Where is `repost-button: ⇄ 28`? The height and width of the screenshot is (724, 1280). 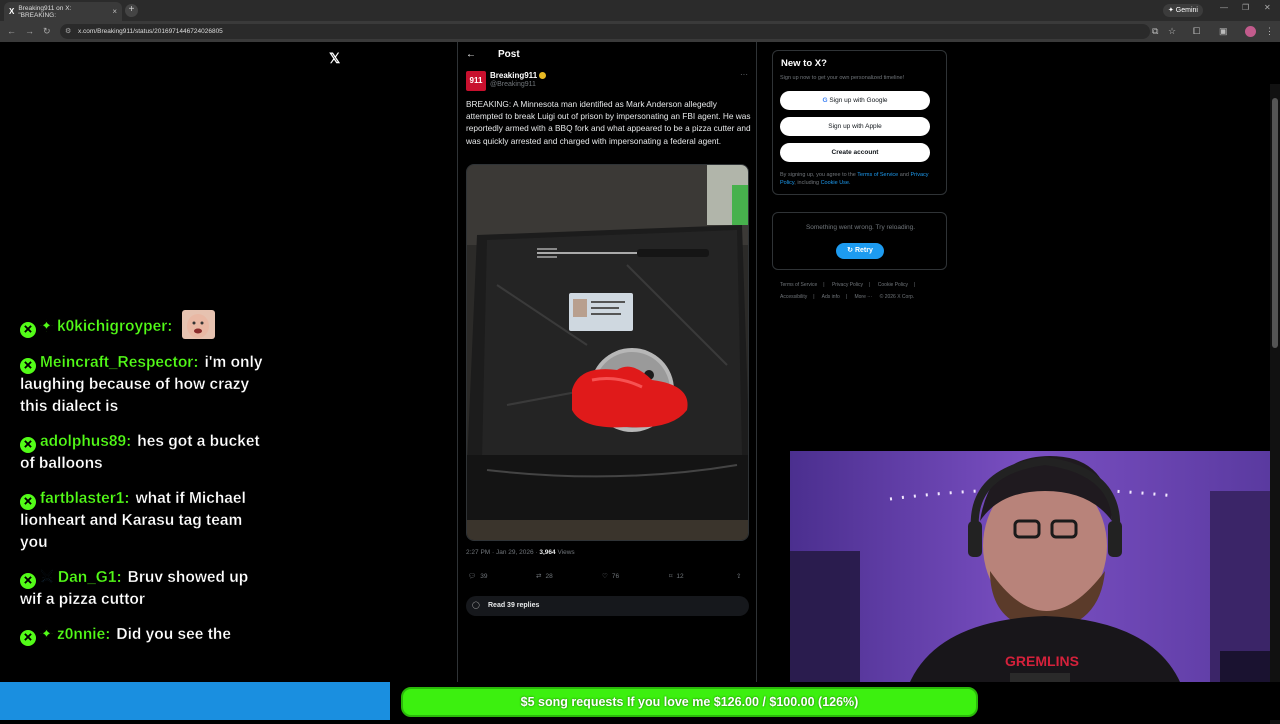 repost-button: ⇄ 28 is located at coordinates (544, 576).